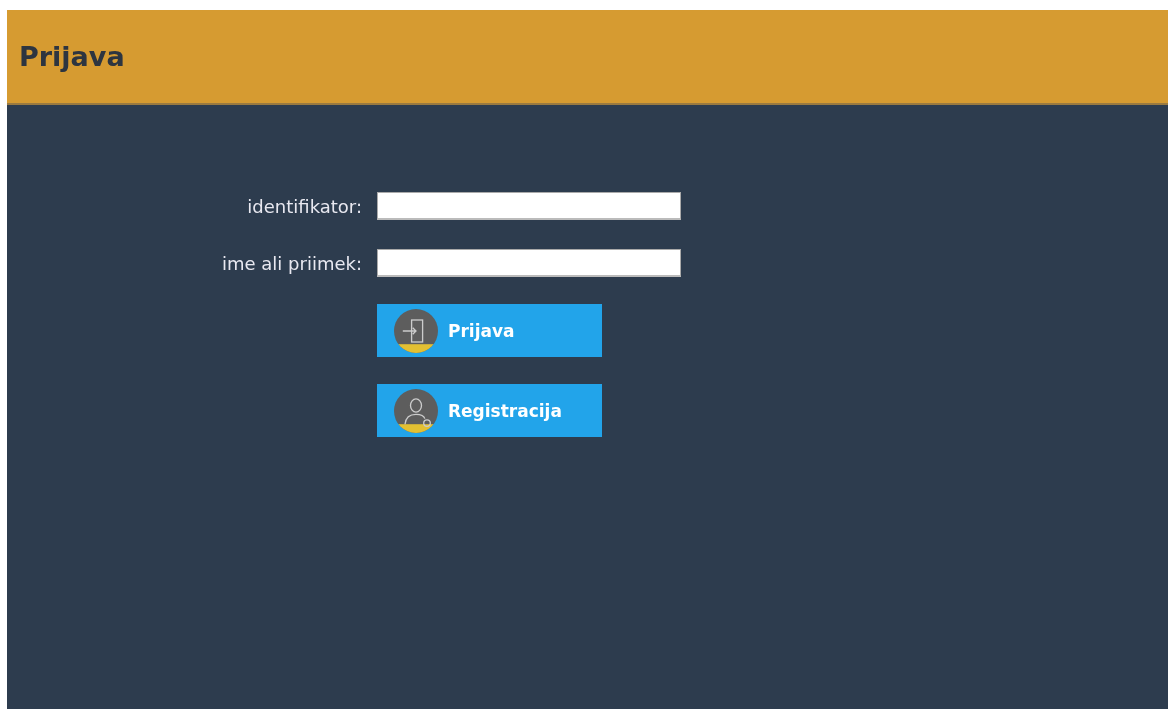  What do you see at coordinates (292, 263) in the screenshot?
I see `field-label: ime ali priimek:` at bounding box center [292, 263].